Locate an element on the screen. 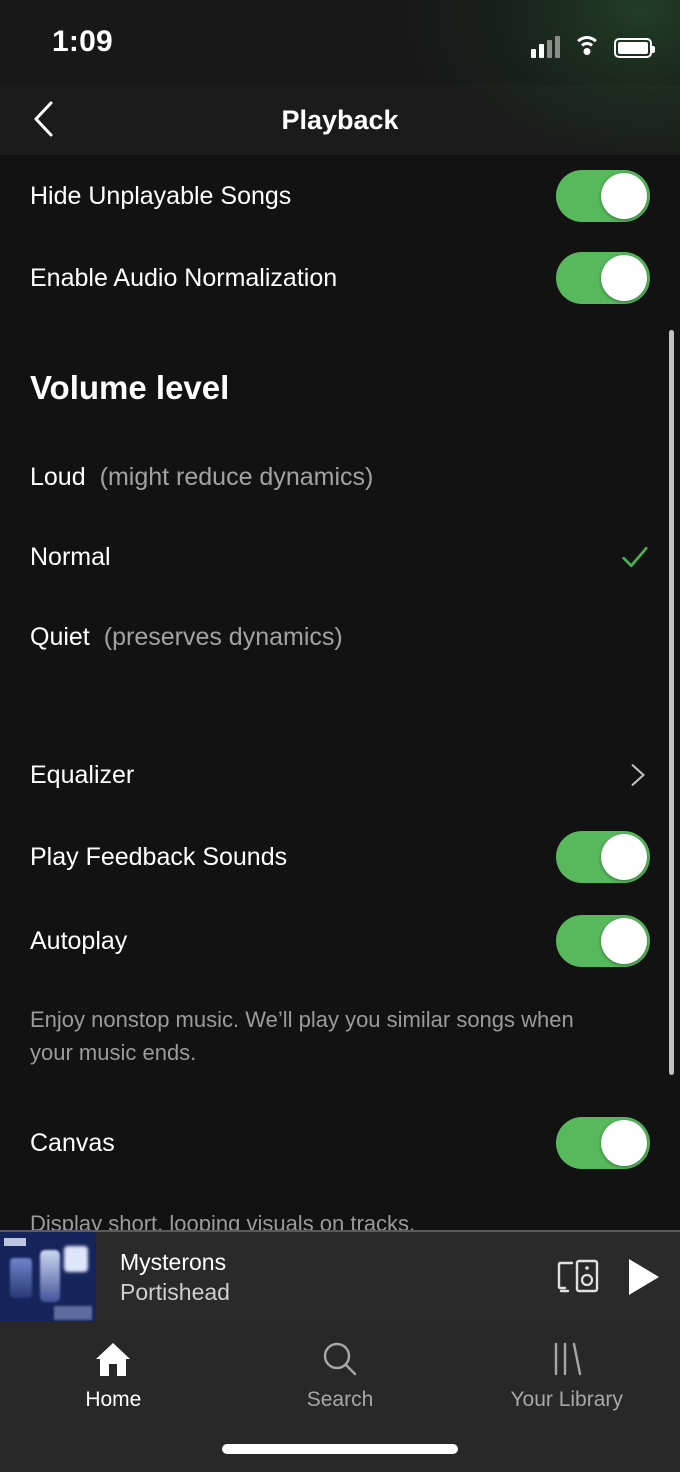 This screenshot has width=680, height=1472. play-icon is located at coordinates (644, 1277).